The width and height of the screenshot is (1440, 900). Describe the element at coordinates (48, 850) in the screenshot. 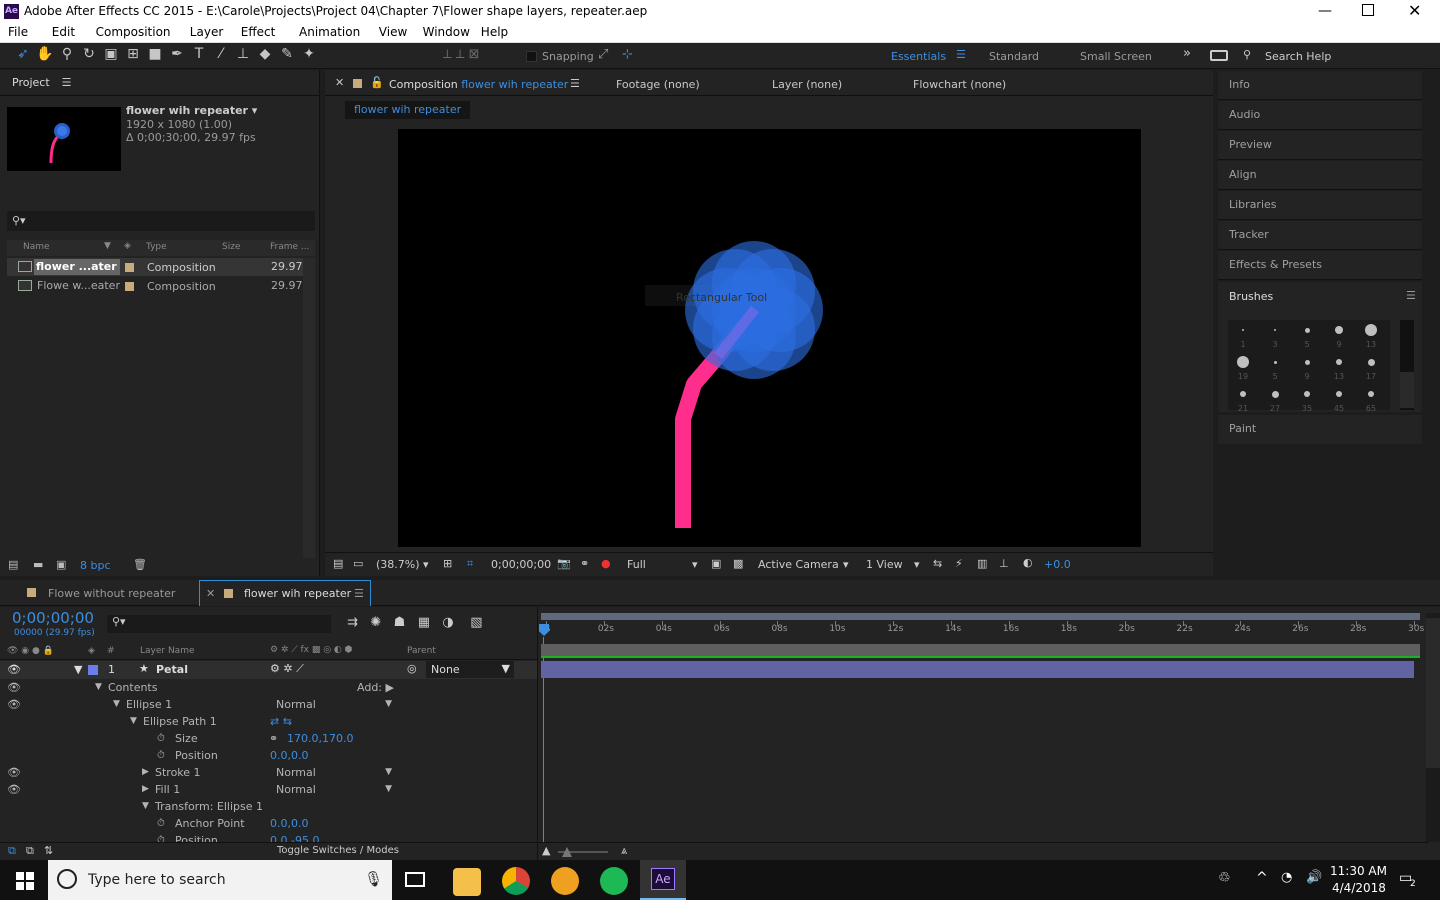

I see `in-out-icon: ⇅` at that location.